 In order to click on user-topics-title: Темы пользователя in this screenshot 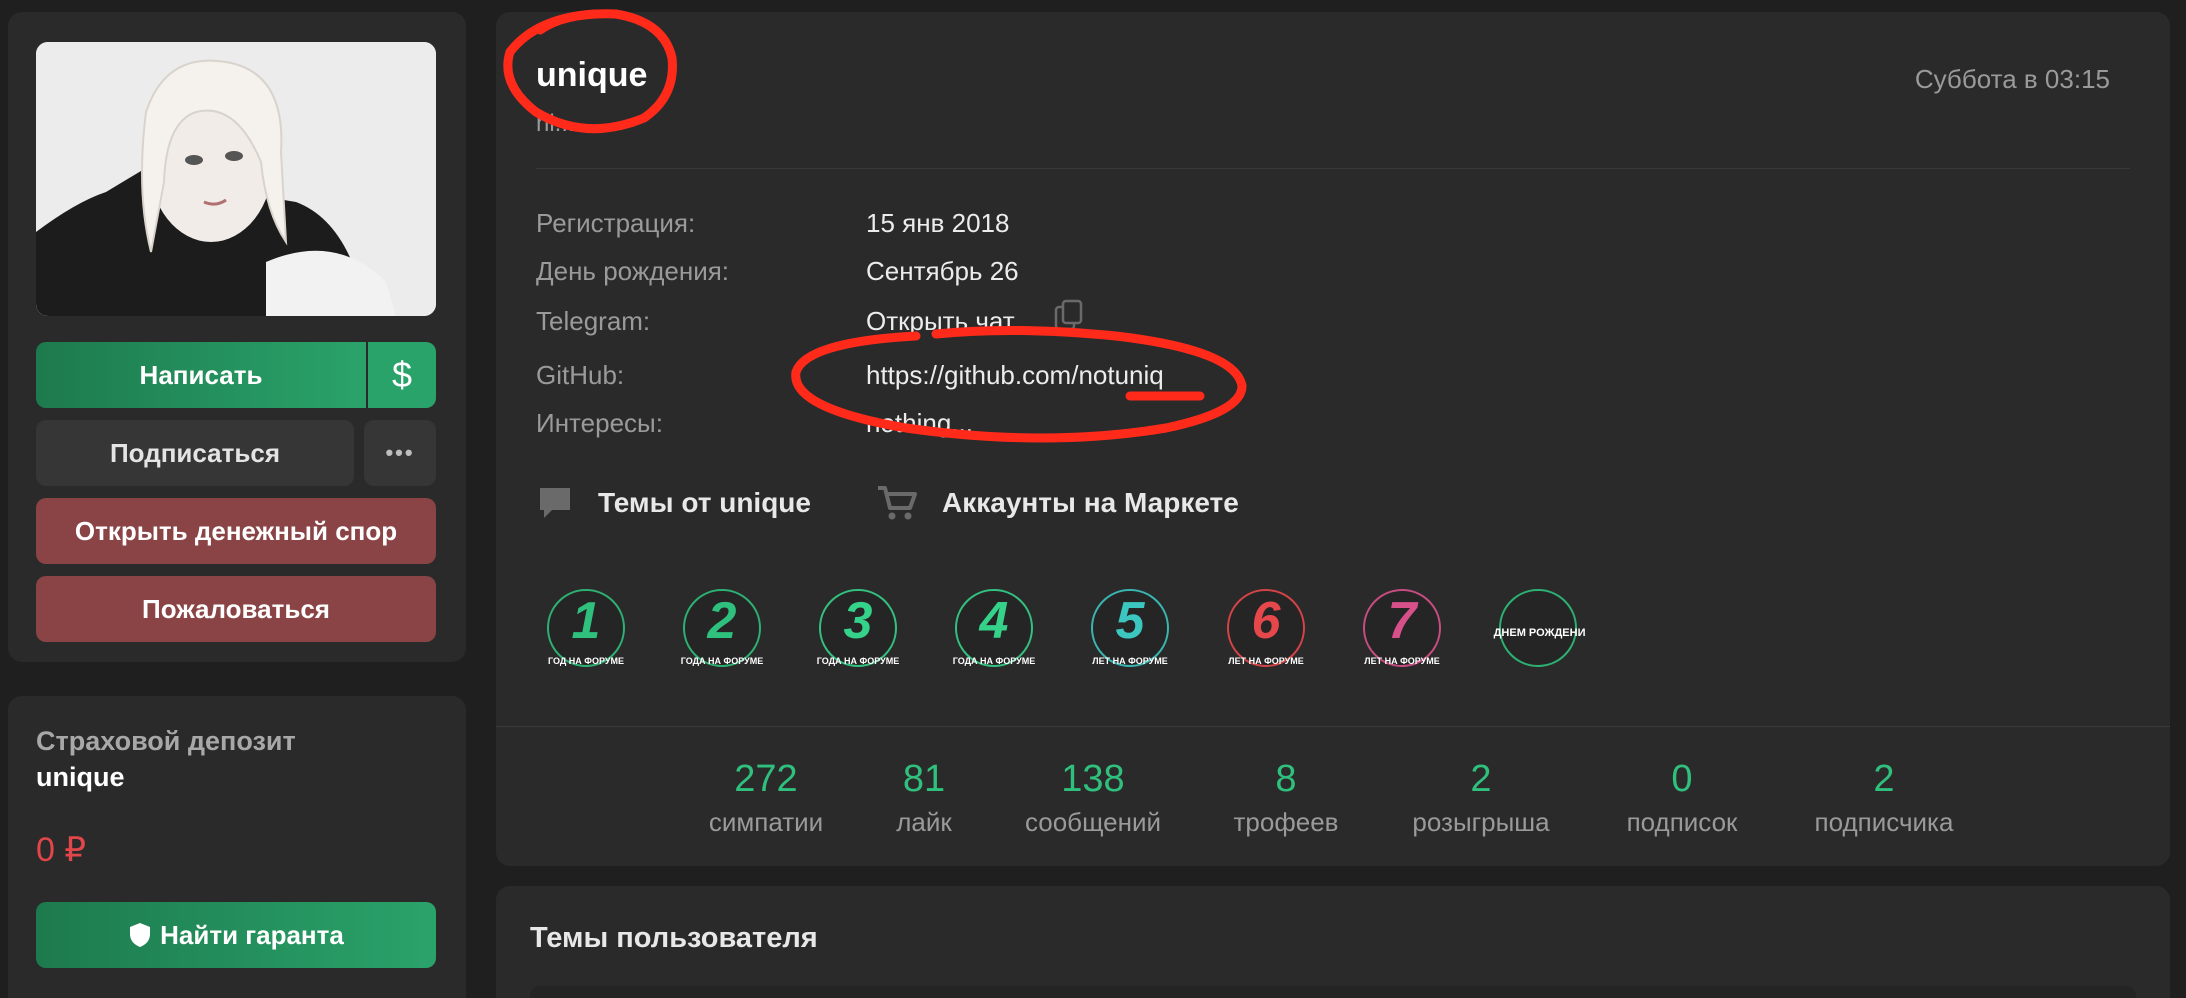, I will do `click(674, 938)`.